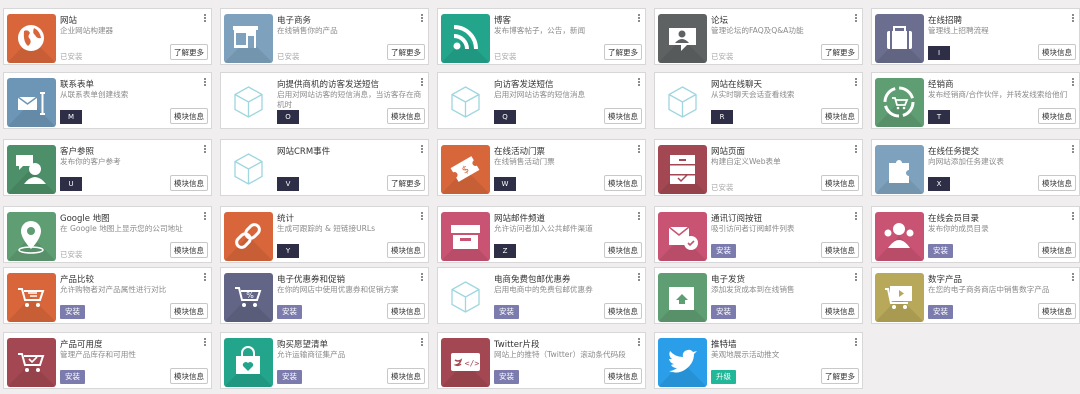  I want to click on upgrade-button: 升级, so click(723, 377).